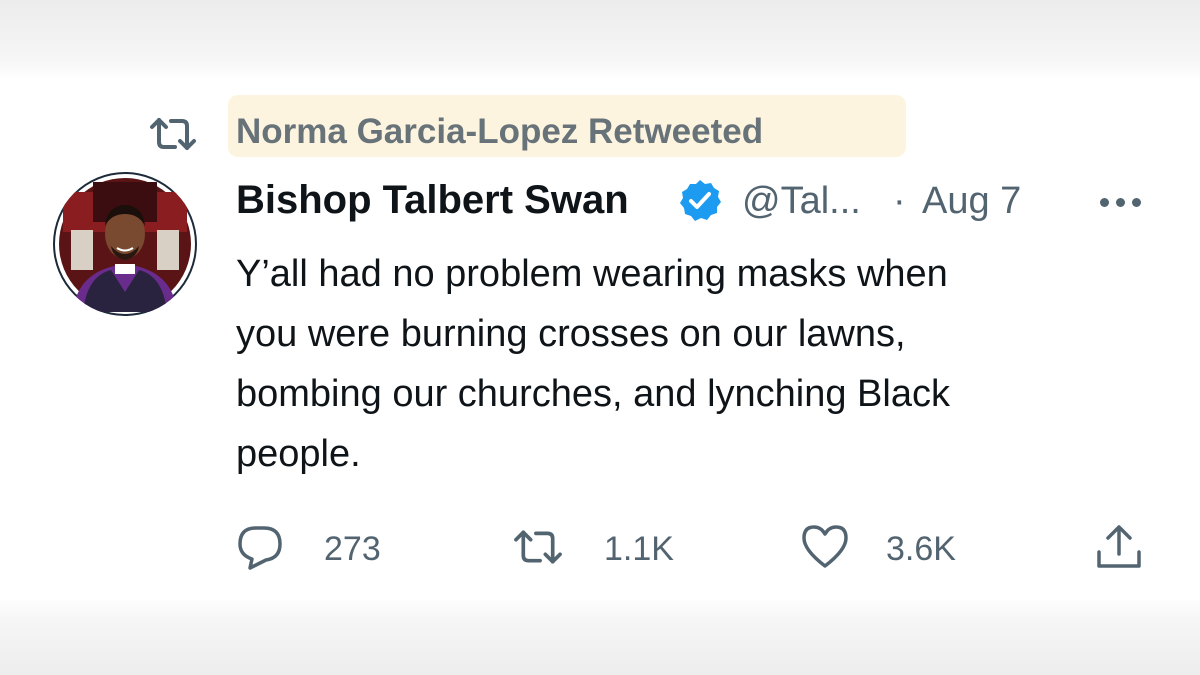 This screenshot has height=675, width=1200. Describe the element at coordinates (432, 200) in the screenshot. I see `author-name: Bishop Talbert Swan` at that location.